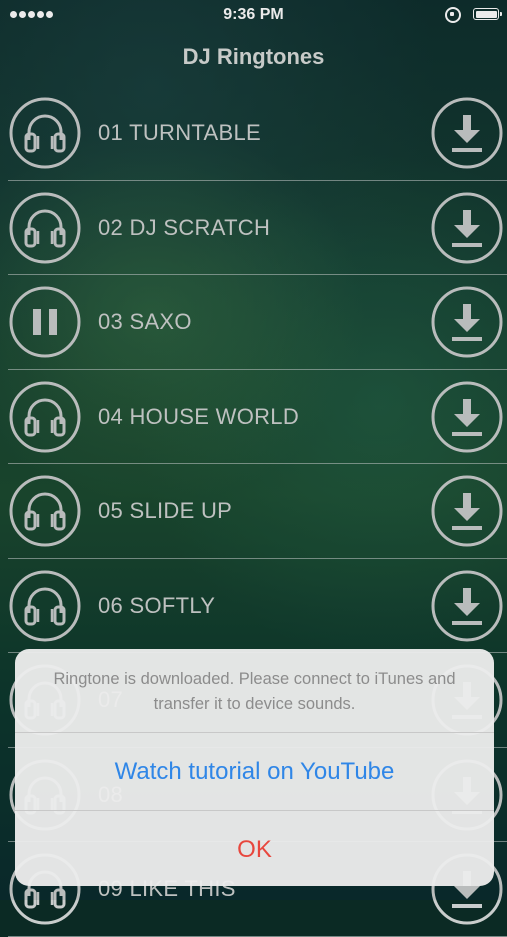 Image resolution: width=507 pixels, height=937 pixels. I want to click on watch-tutorial-button: Watch tutorial on YouTube, so click(254, 771).